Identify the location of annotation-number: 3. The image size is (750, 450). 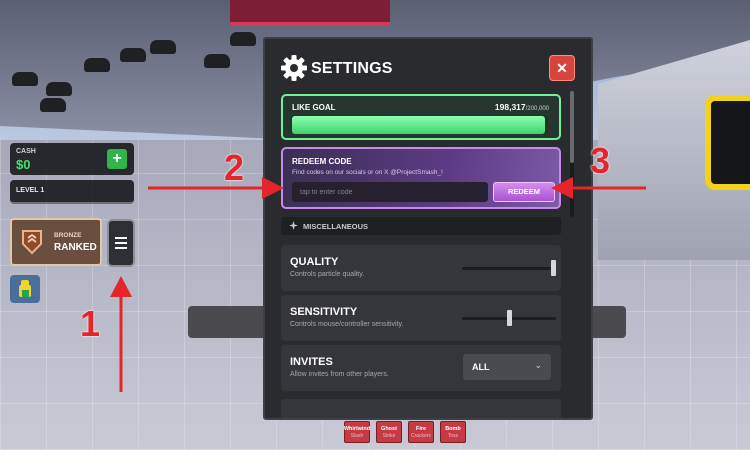
(600, 160).